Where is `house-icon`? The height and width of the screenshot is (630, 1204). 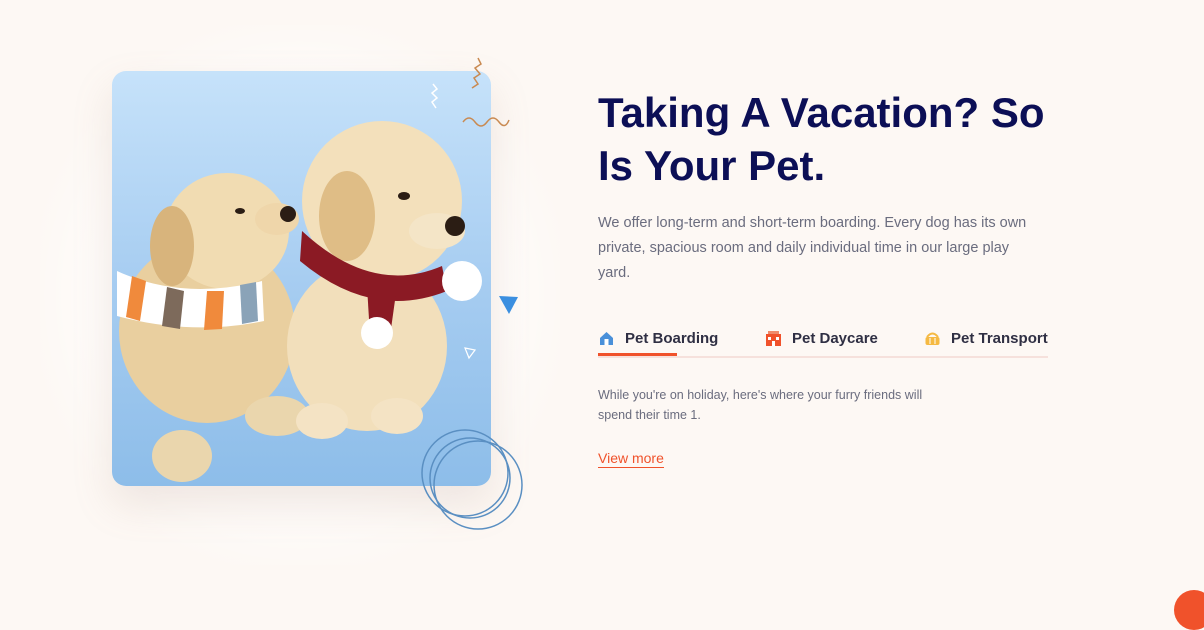
house-icon is located at coordinates (606, 338).